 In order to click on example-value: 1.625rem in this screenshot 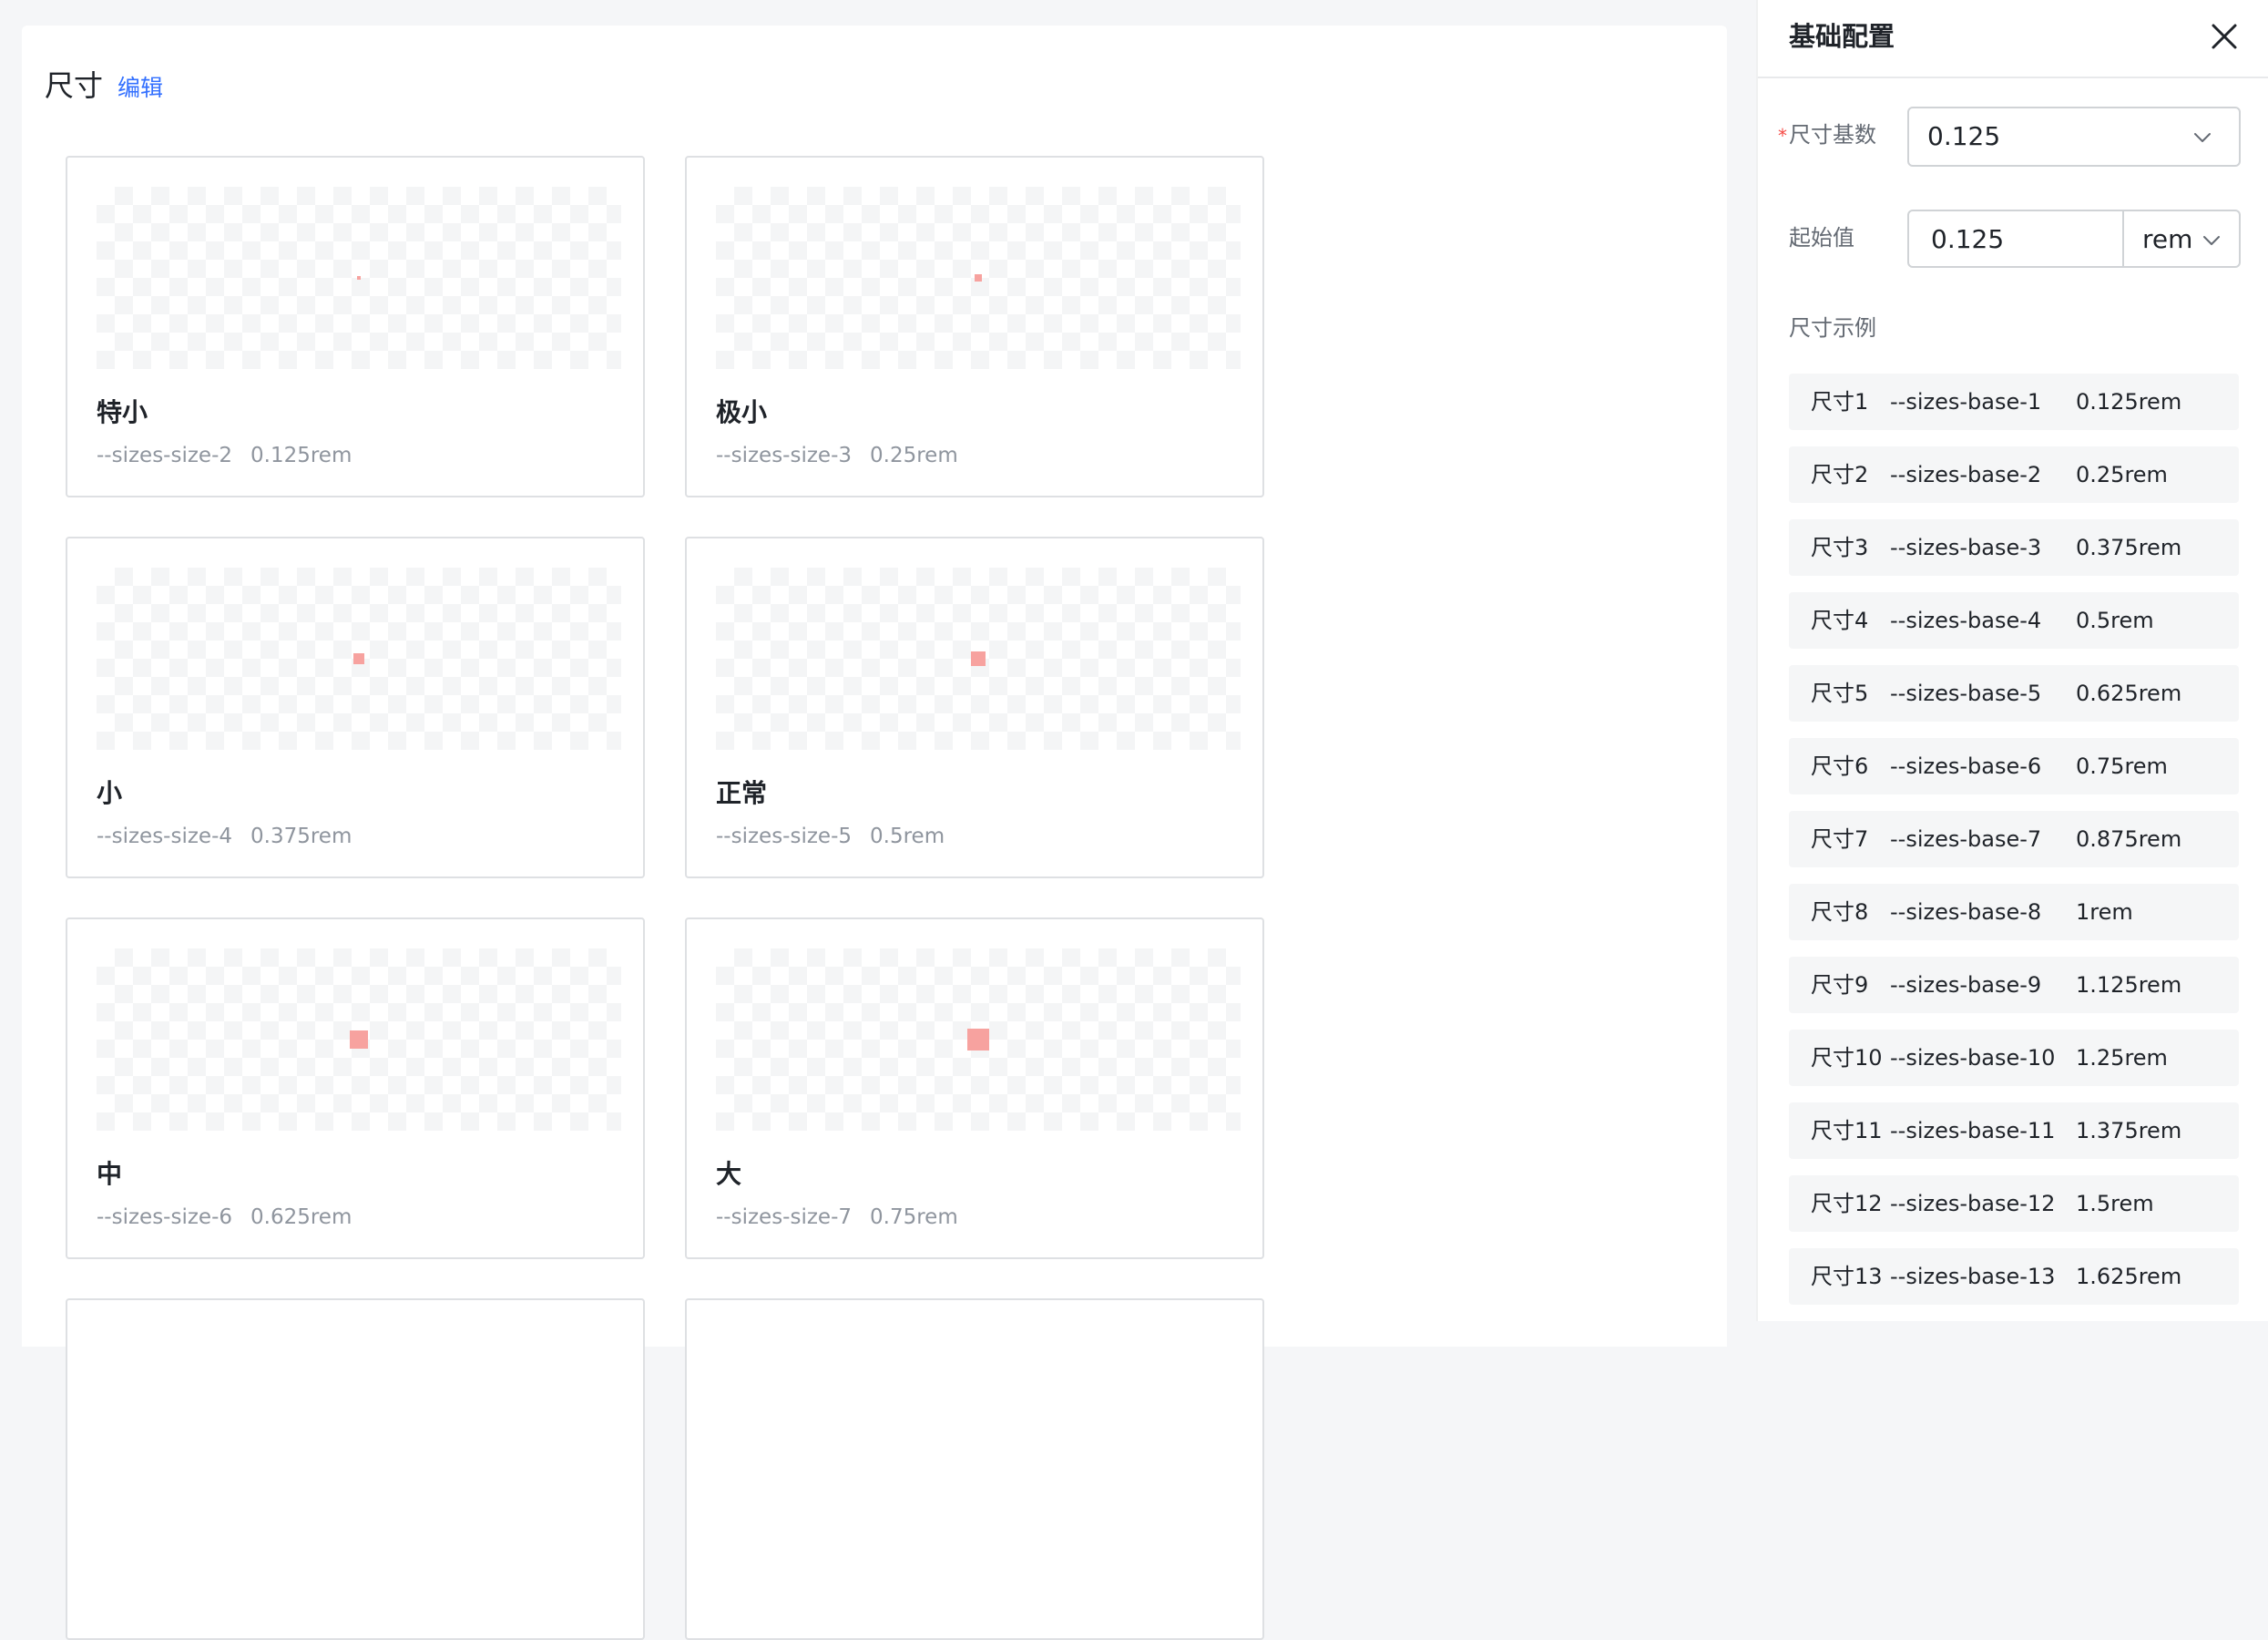, I will do `click(2129, 1277)`.